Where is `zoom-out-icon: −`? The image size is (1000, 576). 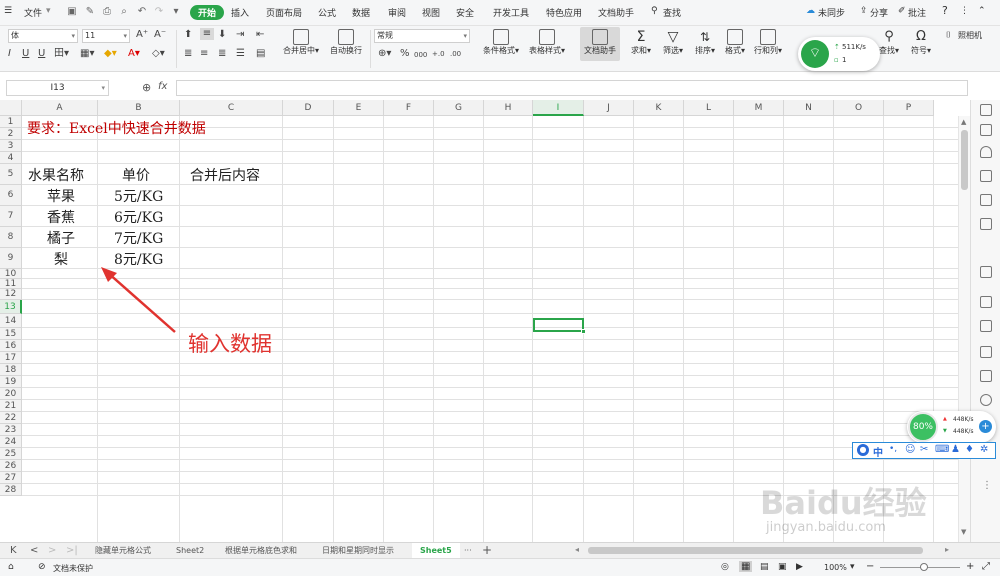
zoom-out-icon: − is located at coordinates (870, 566).